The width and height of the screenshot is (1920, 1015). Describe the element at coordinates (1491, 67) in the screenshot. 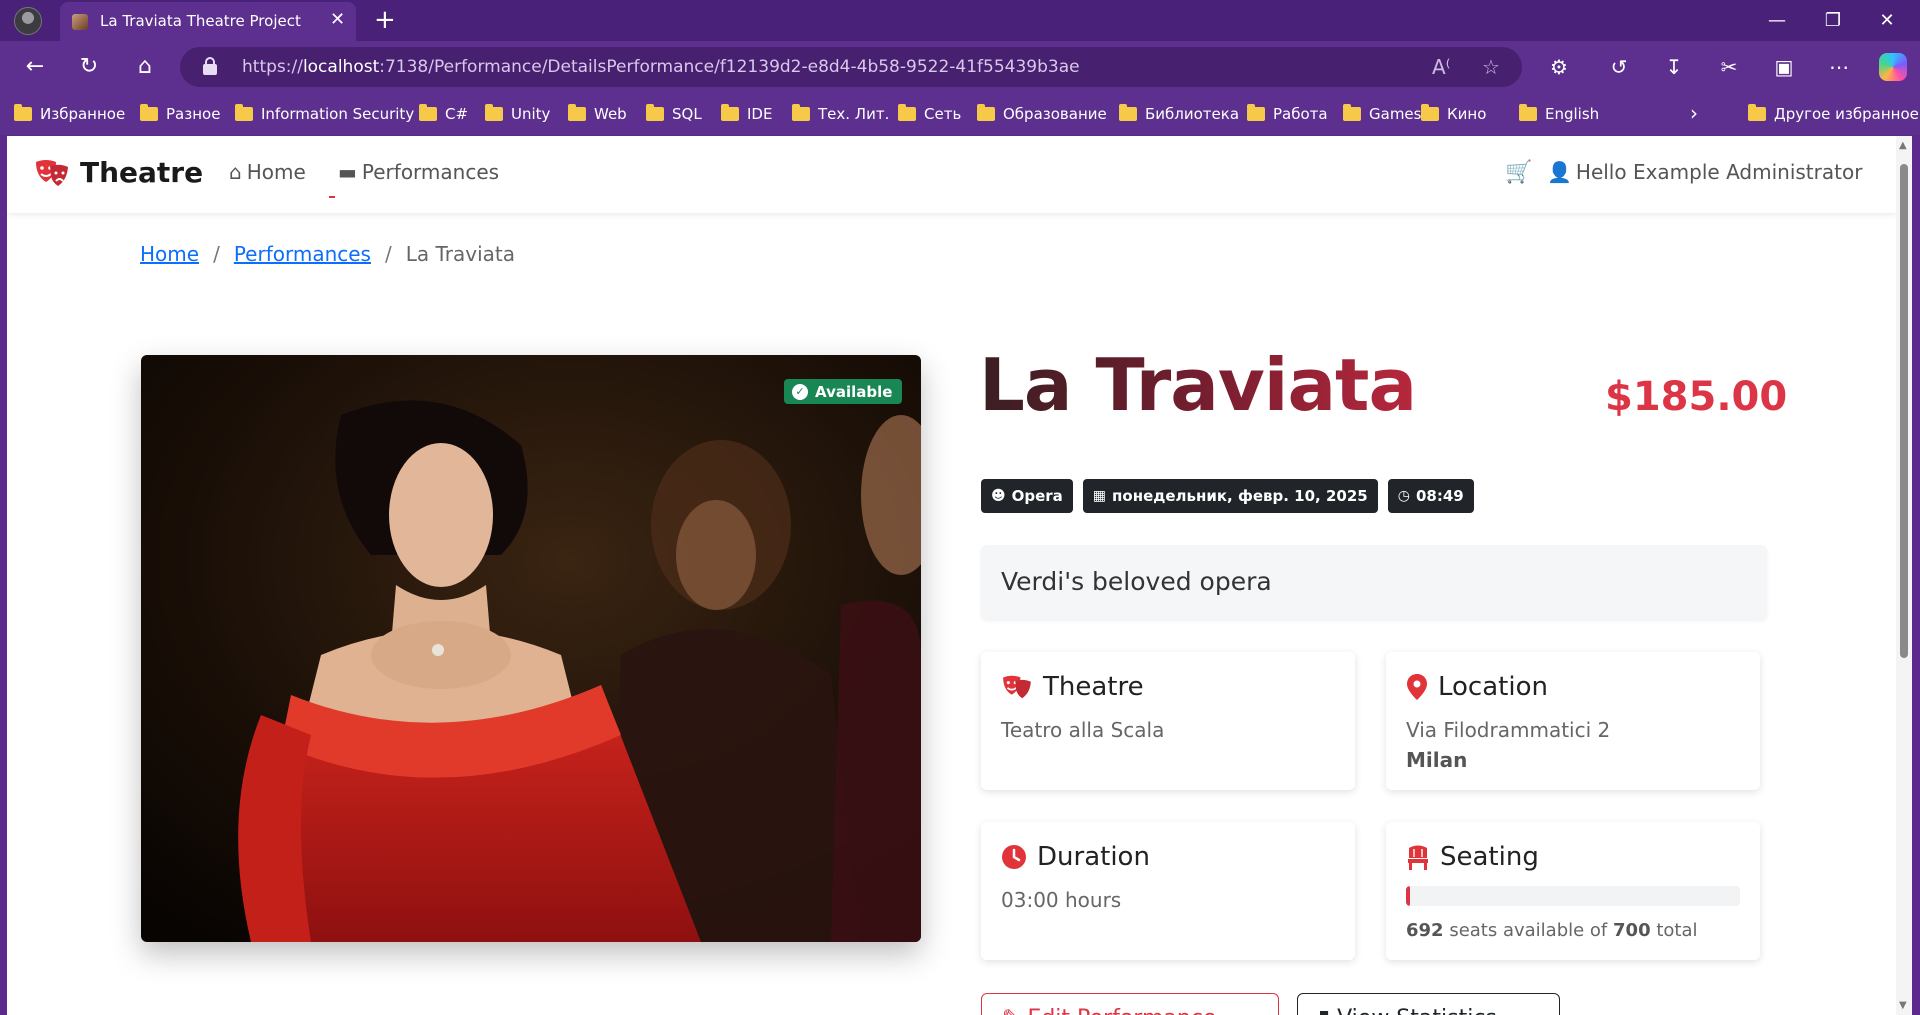

I see `favorite-star-icon: ☆` at that location.